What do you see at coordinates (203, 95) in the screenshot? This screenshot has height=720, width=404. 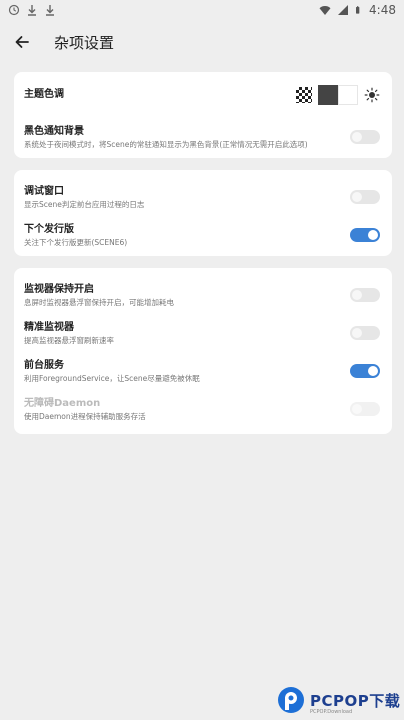 I see `theme-row: 主题色调` at bounding box center [203, 95].